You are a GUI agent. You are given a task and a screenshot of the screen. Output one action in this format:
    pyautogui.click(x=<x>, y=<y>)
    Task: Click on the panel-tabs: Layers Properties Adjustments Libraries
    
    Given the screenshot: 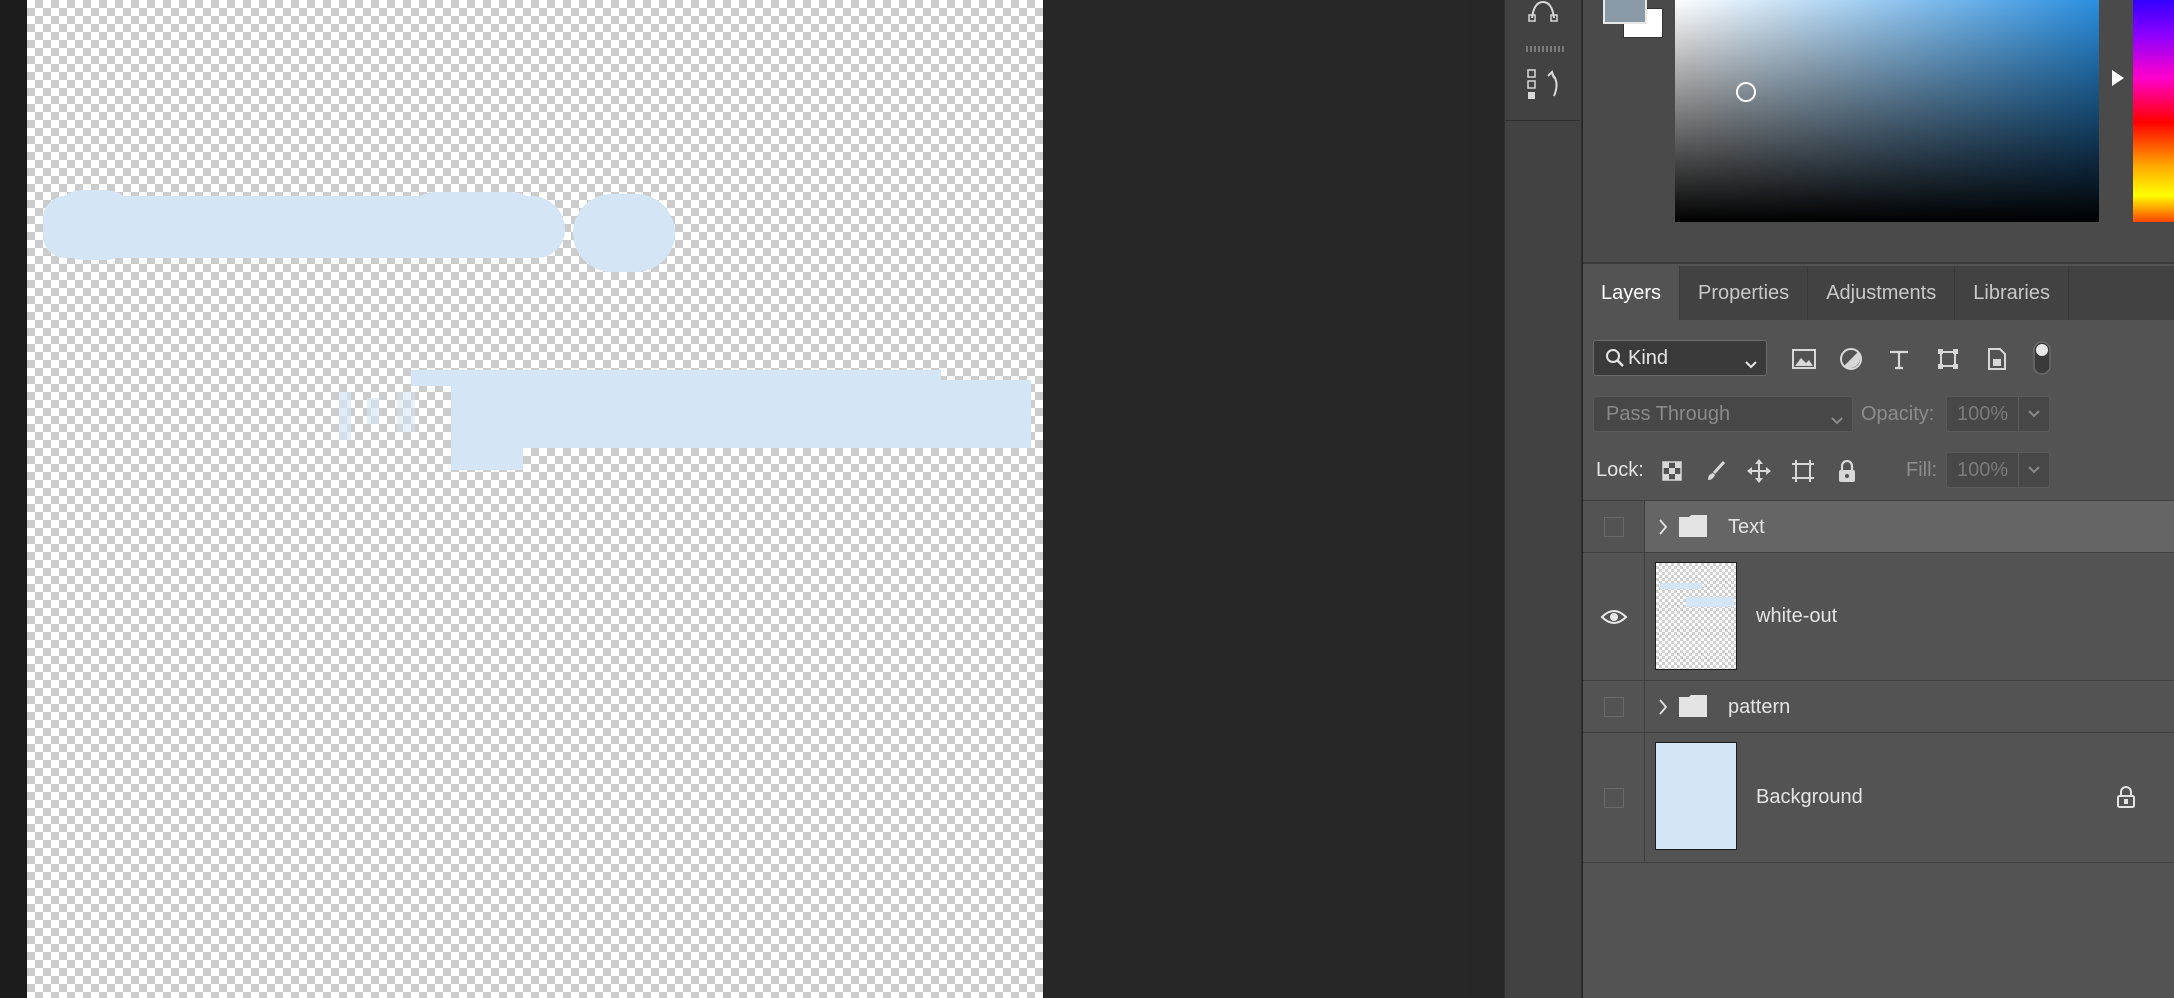 What is the action you would take?
    pyautogui.click(x=1878, y=293)
    